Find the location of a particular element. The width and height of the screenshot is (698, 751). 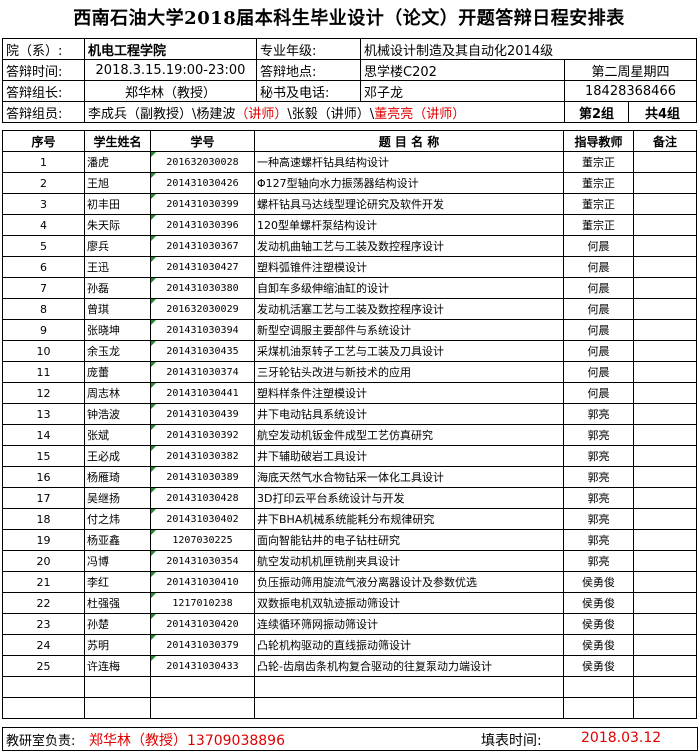

cell-topic: 凸轮-齿扇齿条机构复合驱动的往复泵动力端设计 is located at coordinates (409, 666).